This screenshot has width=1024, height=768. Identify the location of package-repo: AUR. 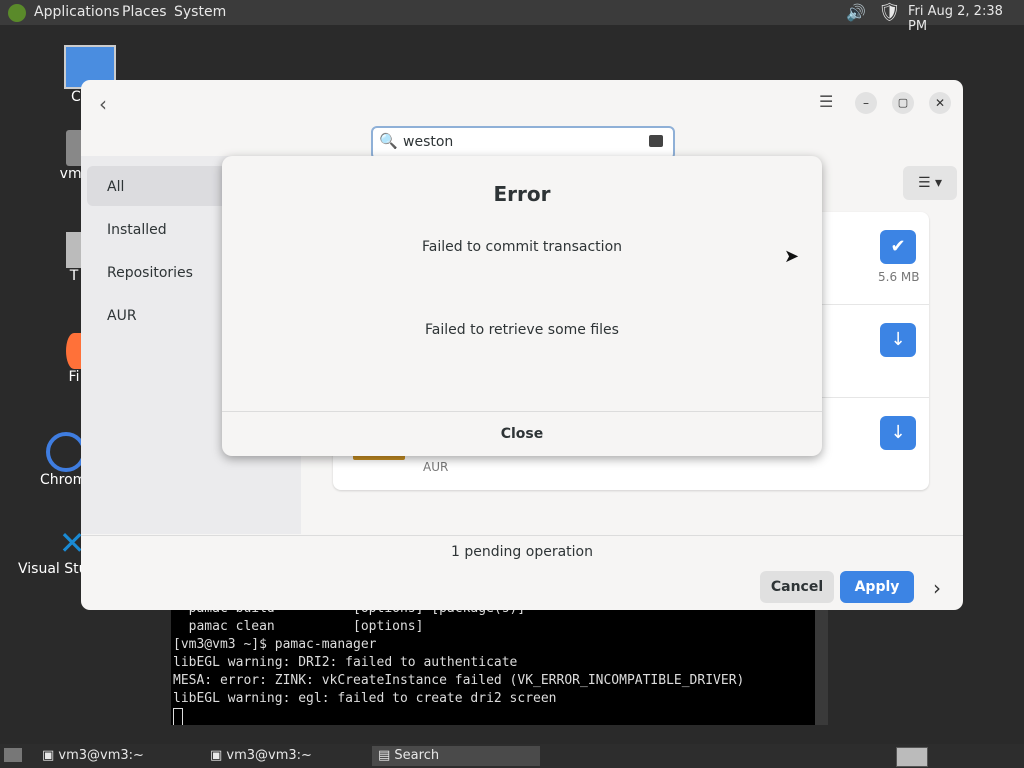
(436, 467).